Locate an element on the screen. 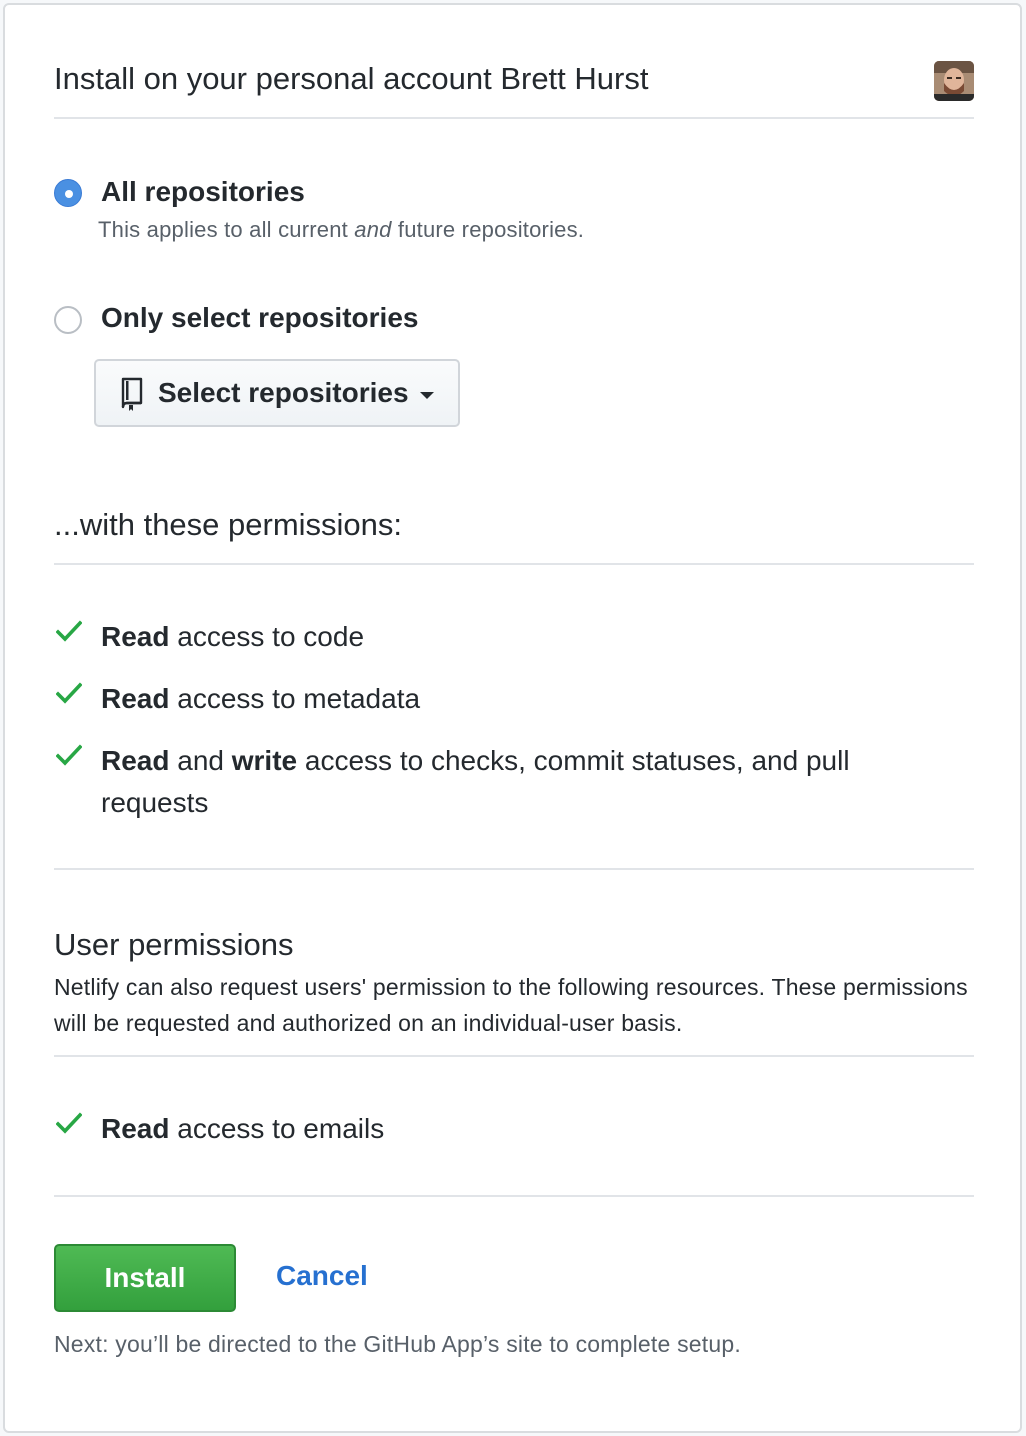 The height and width of the screenshot is (1436, 1026). select-repositories-button: Select repositories is located at coordinates (277, 393).